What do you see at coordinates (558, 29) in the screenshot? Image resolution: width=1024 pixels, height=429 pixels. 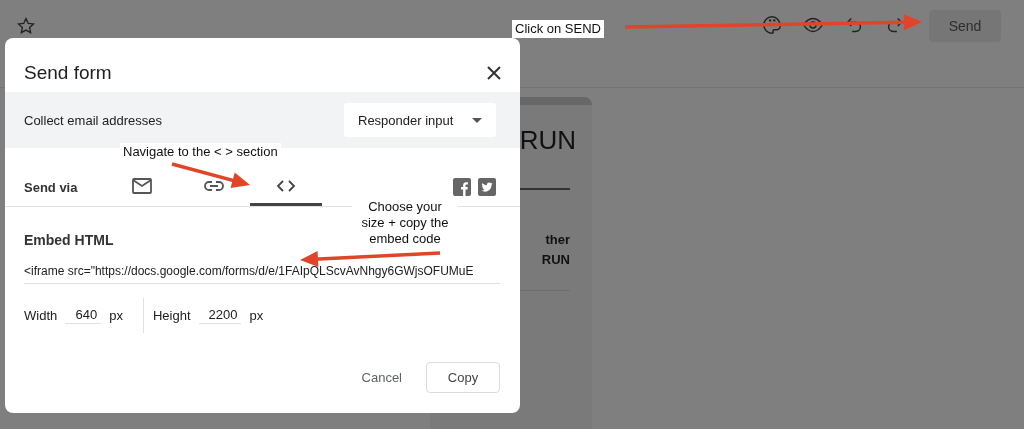 I see `annotation-label: Click on SEND` at bounding box center [558, 29].